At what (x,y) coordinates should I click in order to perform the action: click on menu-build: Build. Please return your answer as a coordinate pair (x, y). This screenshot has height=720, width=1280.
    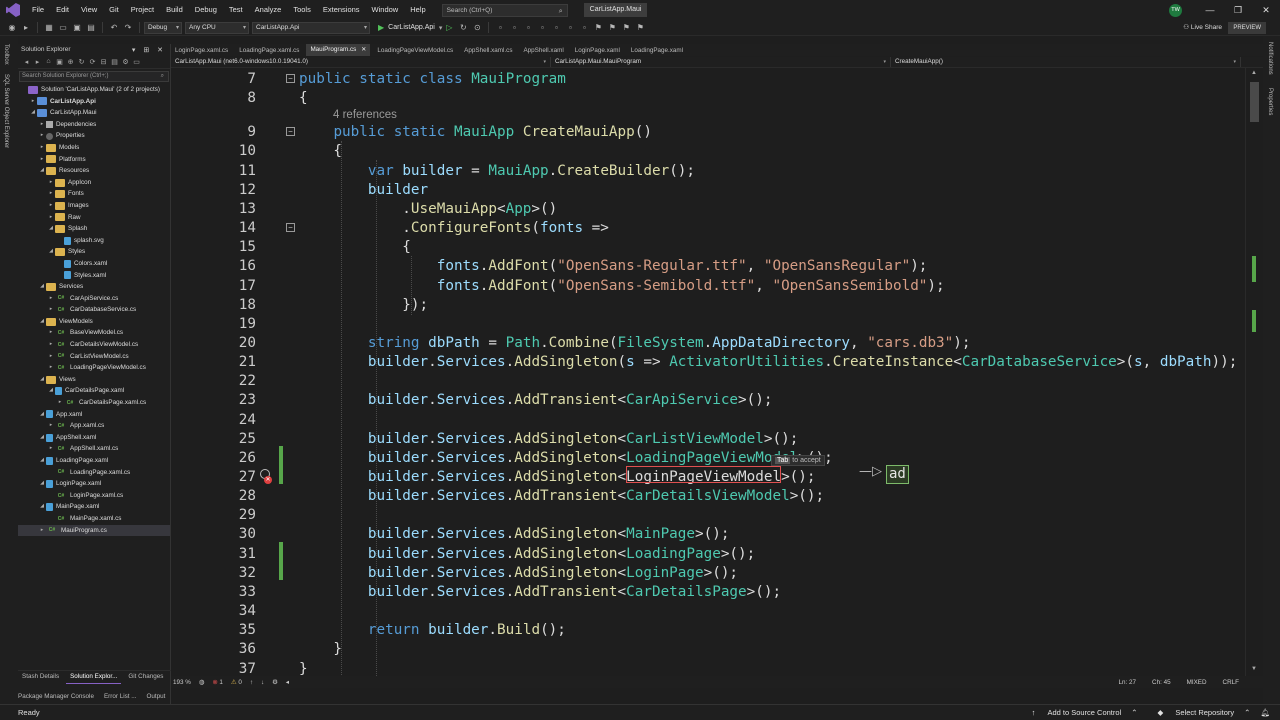
    Looking at the image, I should click on (174, 10).